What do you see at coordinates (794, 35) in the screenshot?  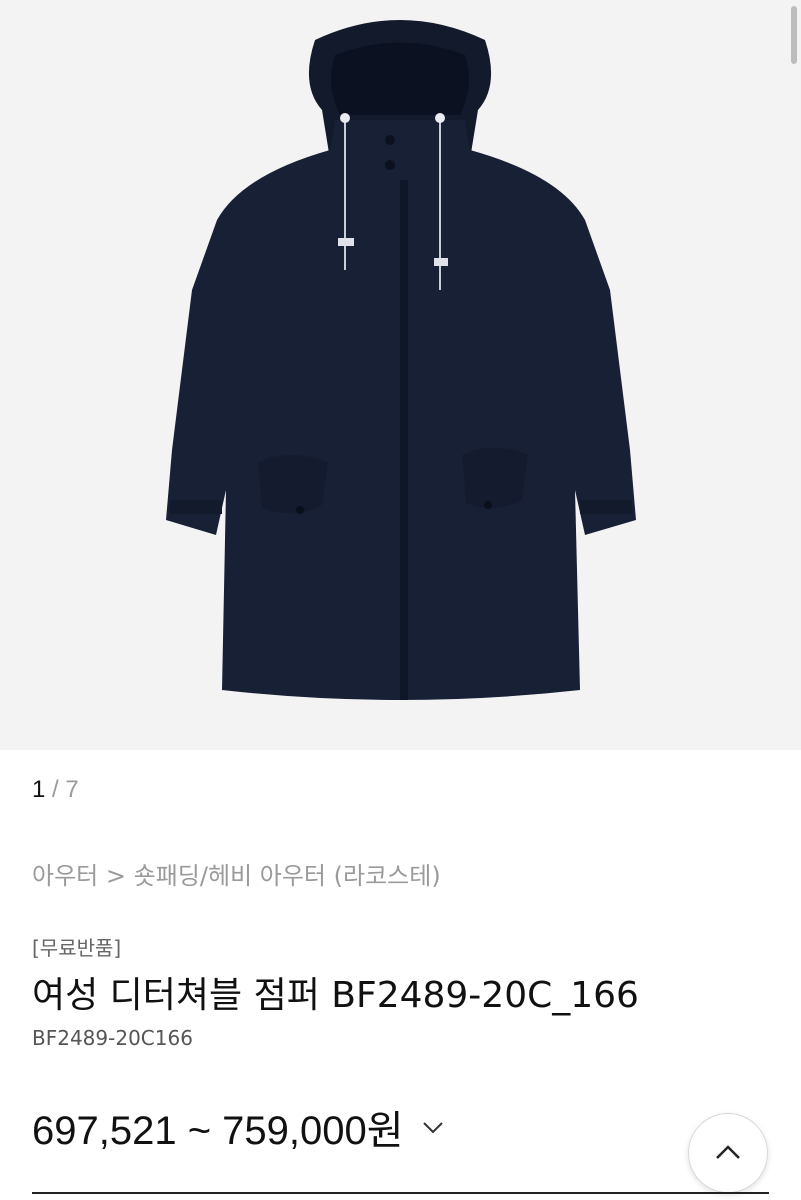 I see `scrollbar-thumb` at bounding box center [794, 35].